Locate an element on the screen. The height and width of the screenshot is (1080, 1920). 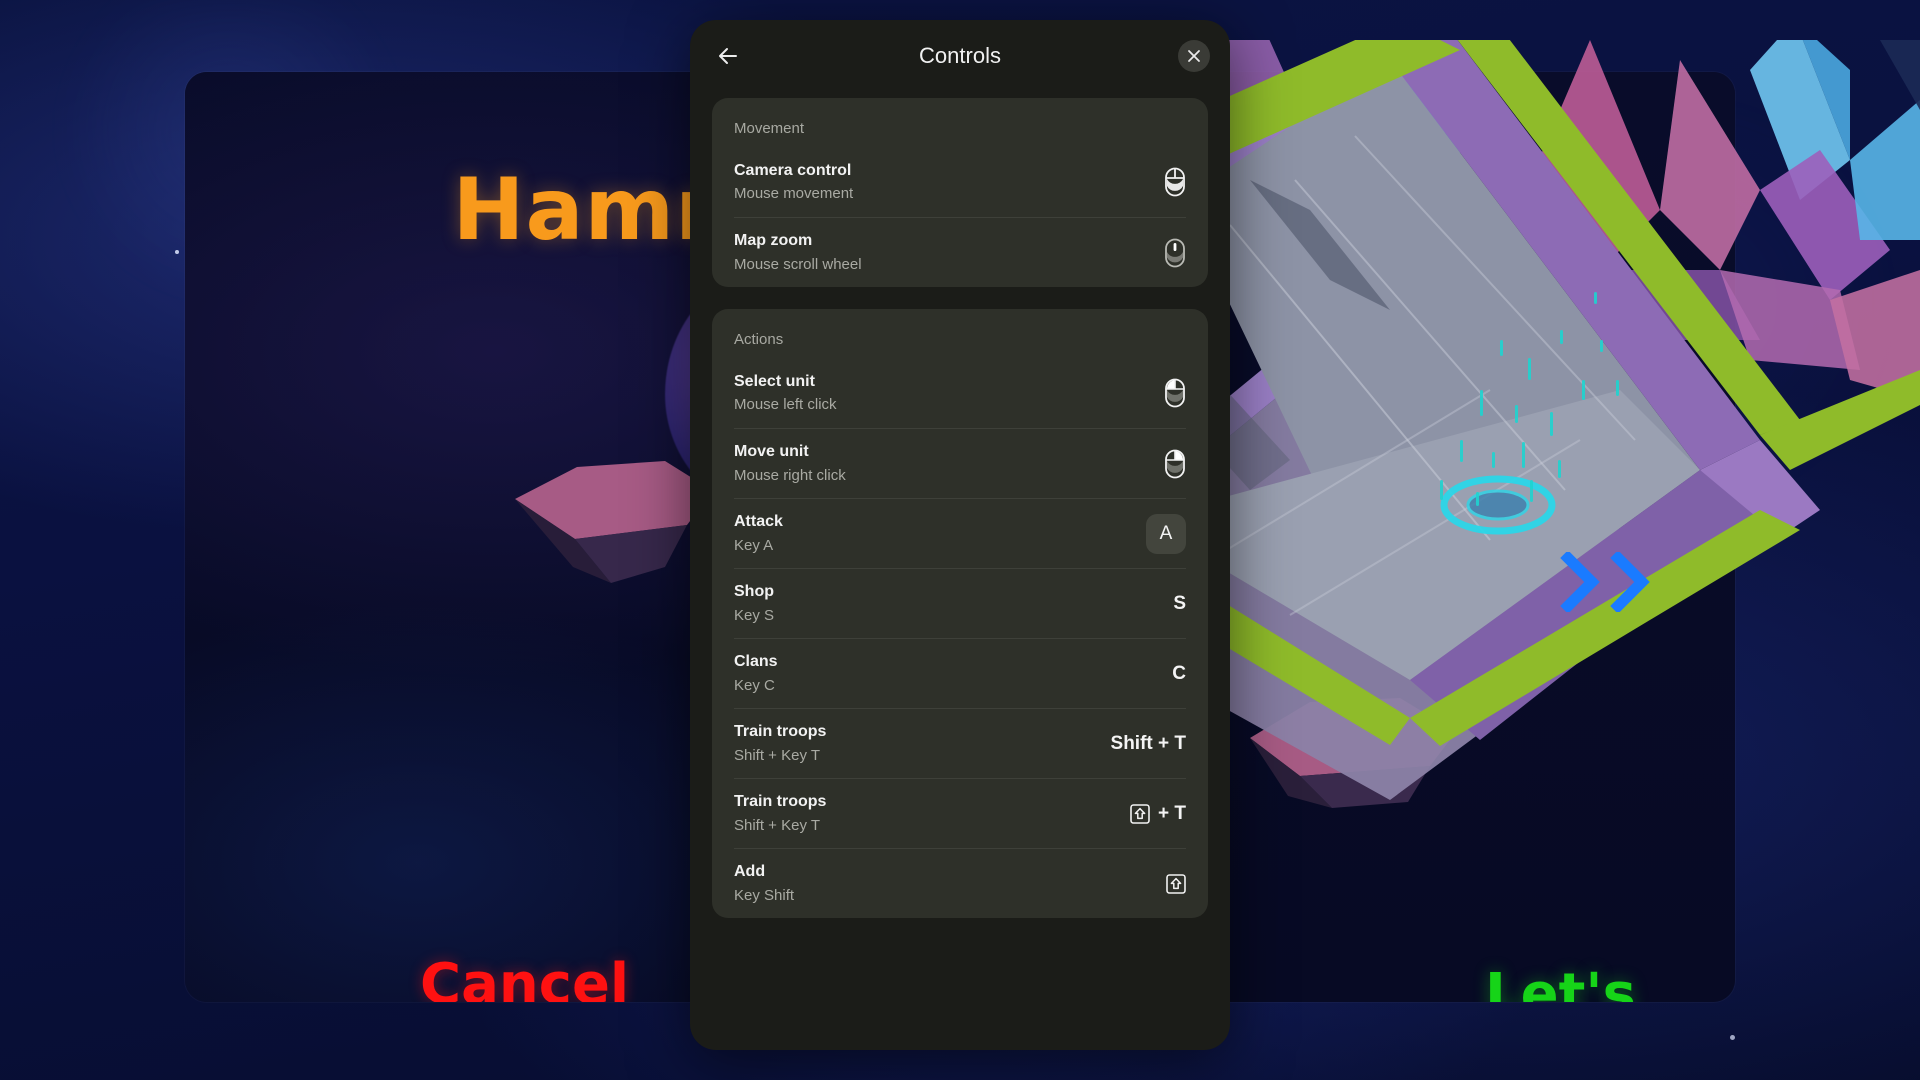
control-row: Attack Key A A is located at coordinates (960, 533).